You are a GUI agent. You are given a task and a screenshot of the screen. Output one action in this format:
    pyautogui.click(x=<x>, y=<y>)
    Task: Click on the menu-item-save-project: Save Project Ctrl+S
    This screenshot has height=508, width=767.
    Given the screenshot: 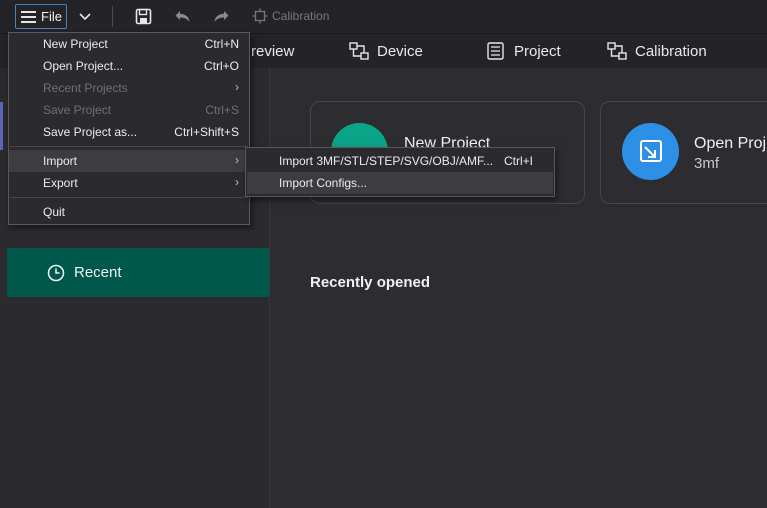 What is the action you would take?
    pyautogui.click(x=129, y=110)
    